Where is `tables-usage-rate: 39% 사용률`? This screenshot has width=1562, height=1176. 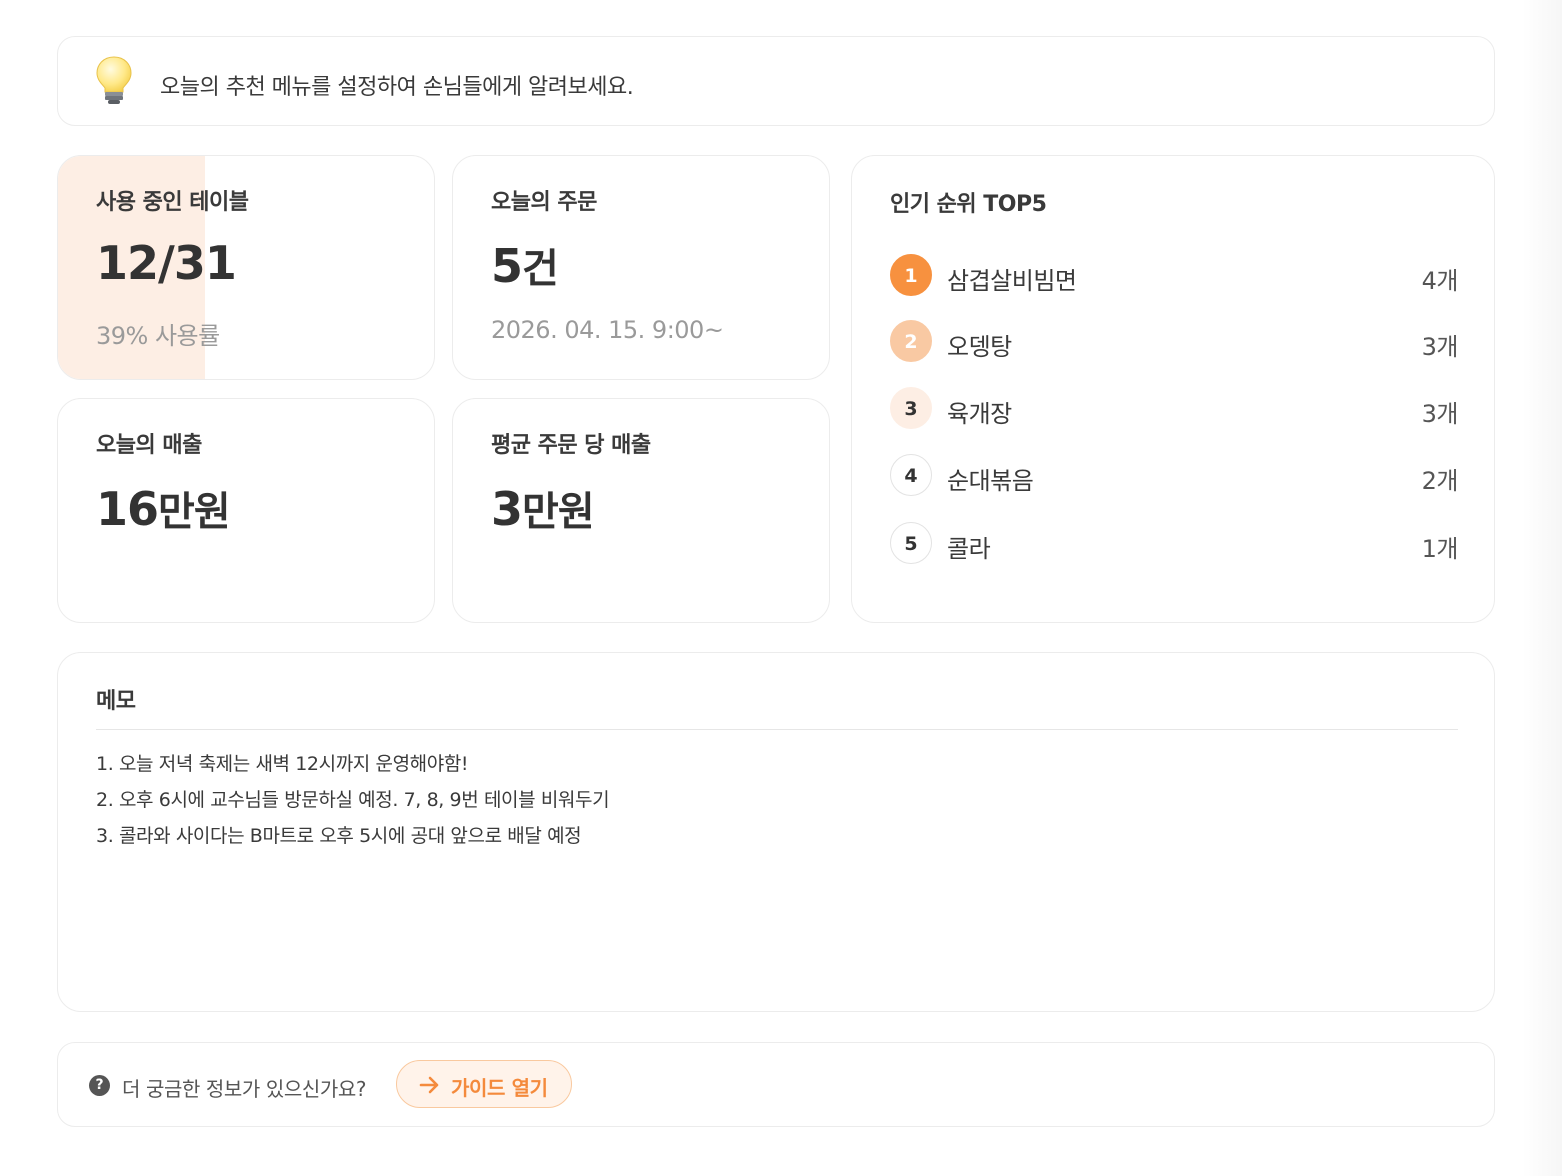 tables-usage-rate: 39% 사용률 is located at coordinates (158, 336).